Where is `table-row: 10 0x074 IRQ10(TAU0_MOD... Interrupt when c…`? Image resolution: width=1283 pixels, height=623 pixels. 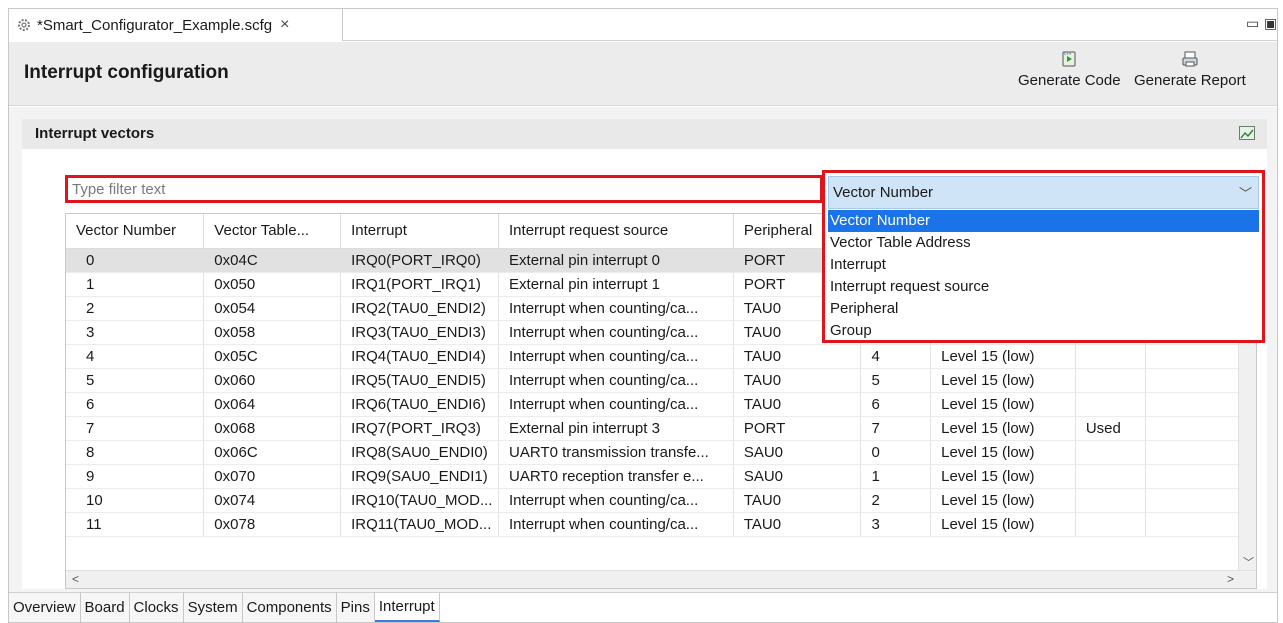
table-row: 10 0x074 IRQ10(TAU0_MOD... Interrupt when c… is located at coordinates (661, 500).